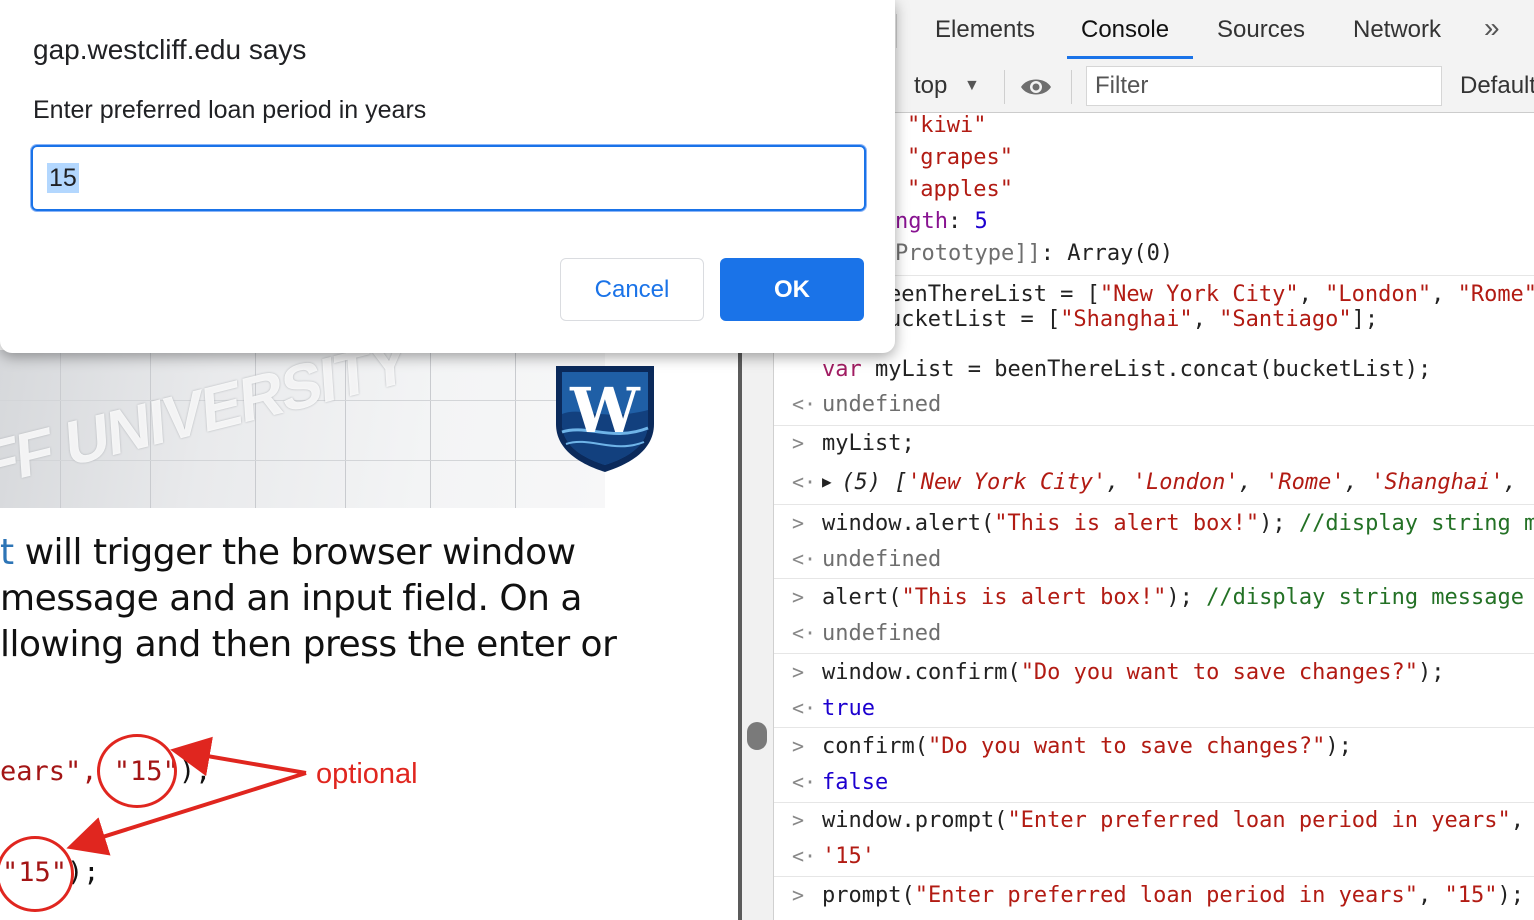  I want to click on context-selector: top ▼, so click(947, 86).